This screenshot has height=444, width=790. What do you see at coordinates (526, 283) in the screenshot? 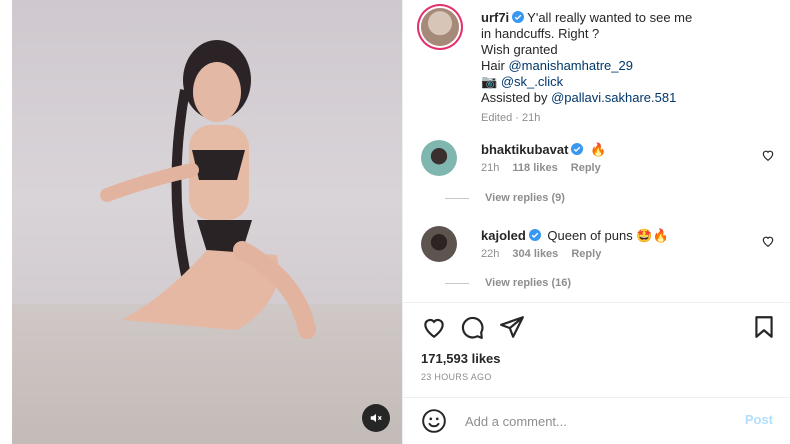
I see `view-replies-button: View replies (16)` at bounding box center [526, 283].